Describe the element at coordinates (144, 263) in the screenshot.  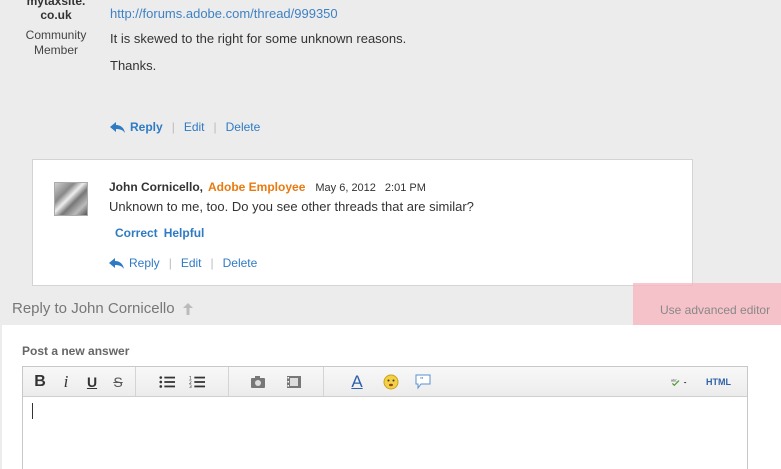
I see `reply-reply-label: Reply` at that location.